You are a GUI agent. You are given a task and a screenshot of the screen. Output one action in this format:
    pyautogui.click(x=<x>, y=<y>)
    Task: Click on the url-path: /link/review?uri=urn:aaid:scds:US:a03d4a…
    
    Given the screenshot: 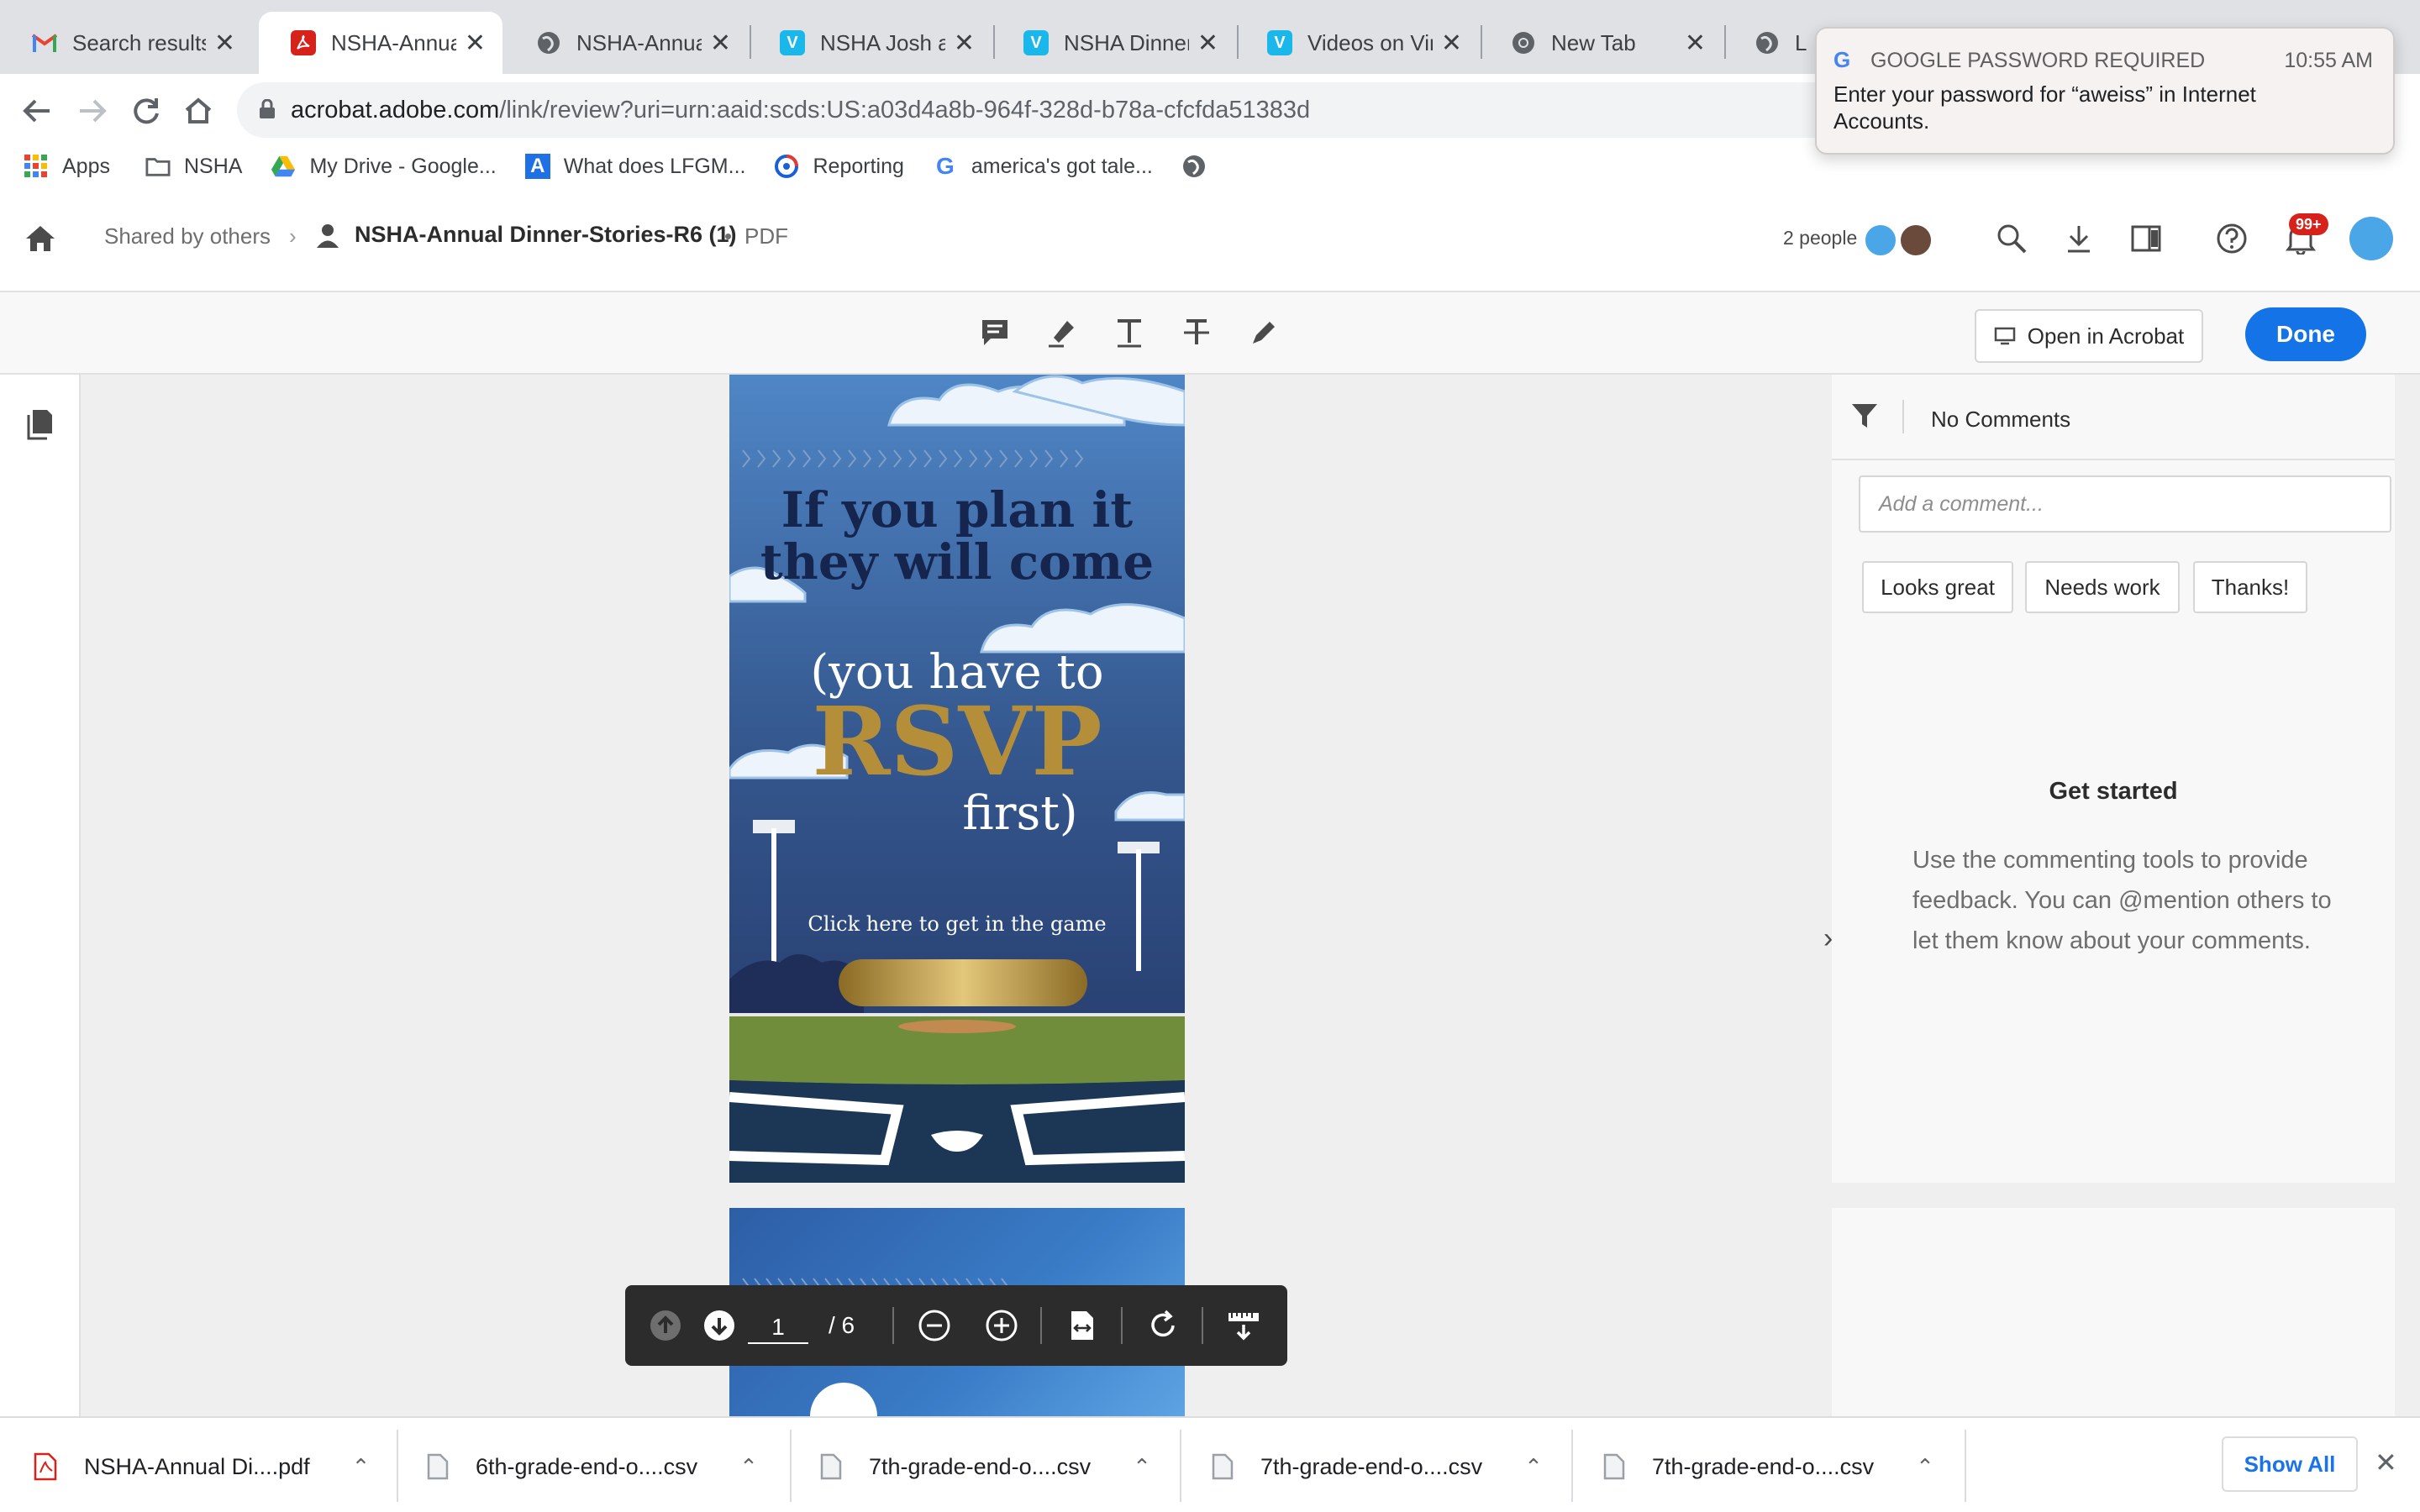 What is the action you would take?
    pyautogui.click(x=905, y=109)
    